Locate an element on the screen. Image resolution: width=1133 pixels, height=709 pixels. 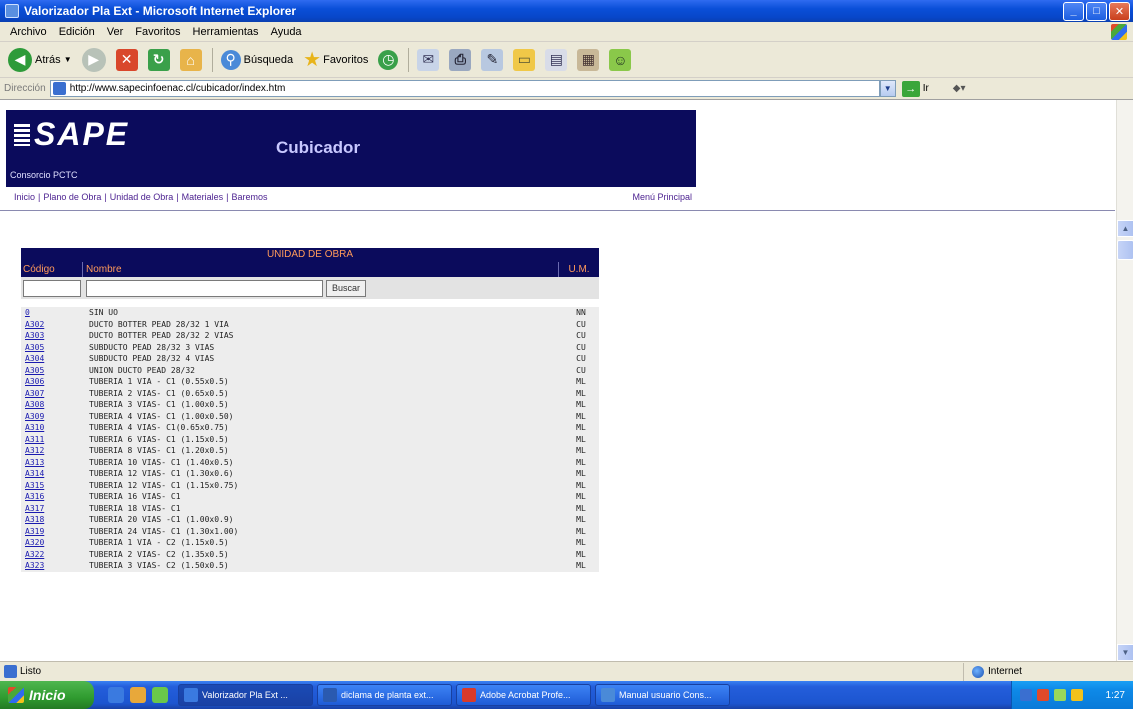
favorites-button: ★ Favoritos is located at coordinates (335, 60).